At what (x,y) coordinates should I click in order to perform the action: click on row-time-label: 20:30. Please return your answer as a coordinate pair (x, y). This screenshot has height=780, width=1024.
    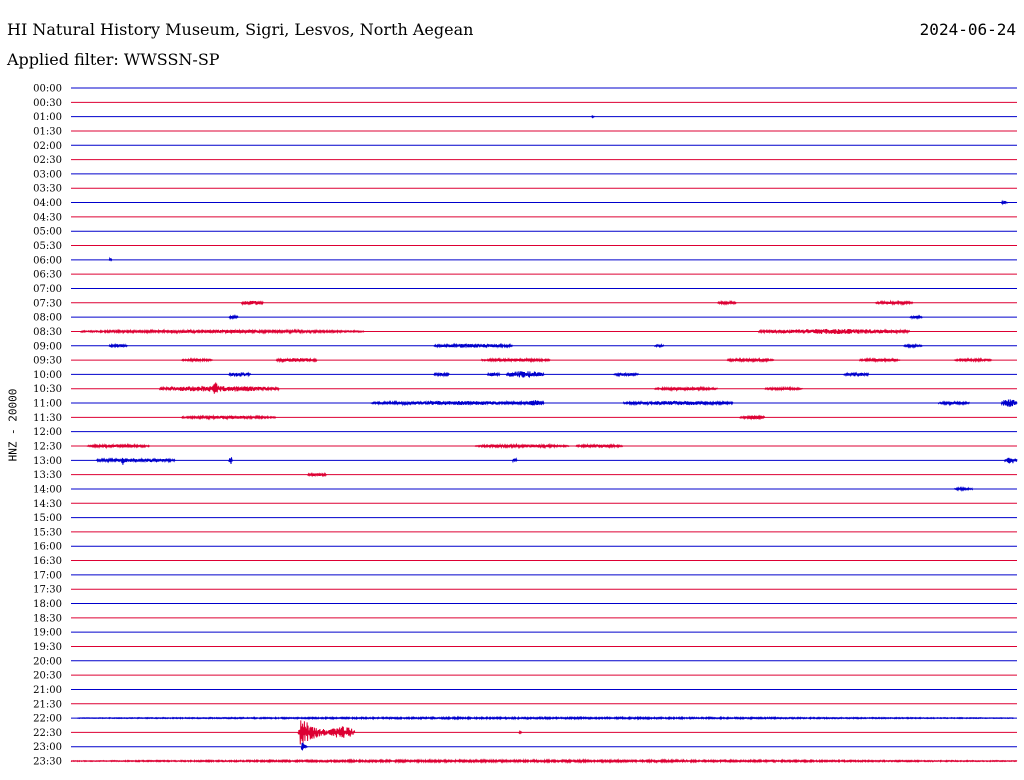
    Looking at the image, I should click on (47, 676).